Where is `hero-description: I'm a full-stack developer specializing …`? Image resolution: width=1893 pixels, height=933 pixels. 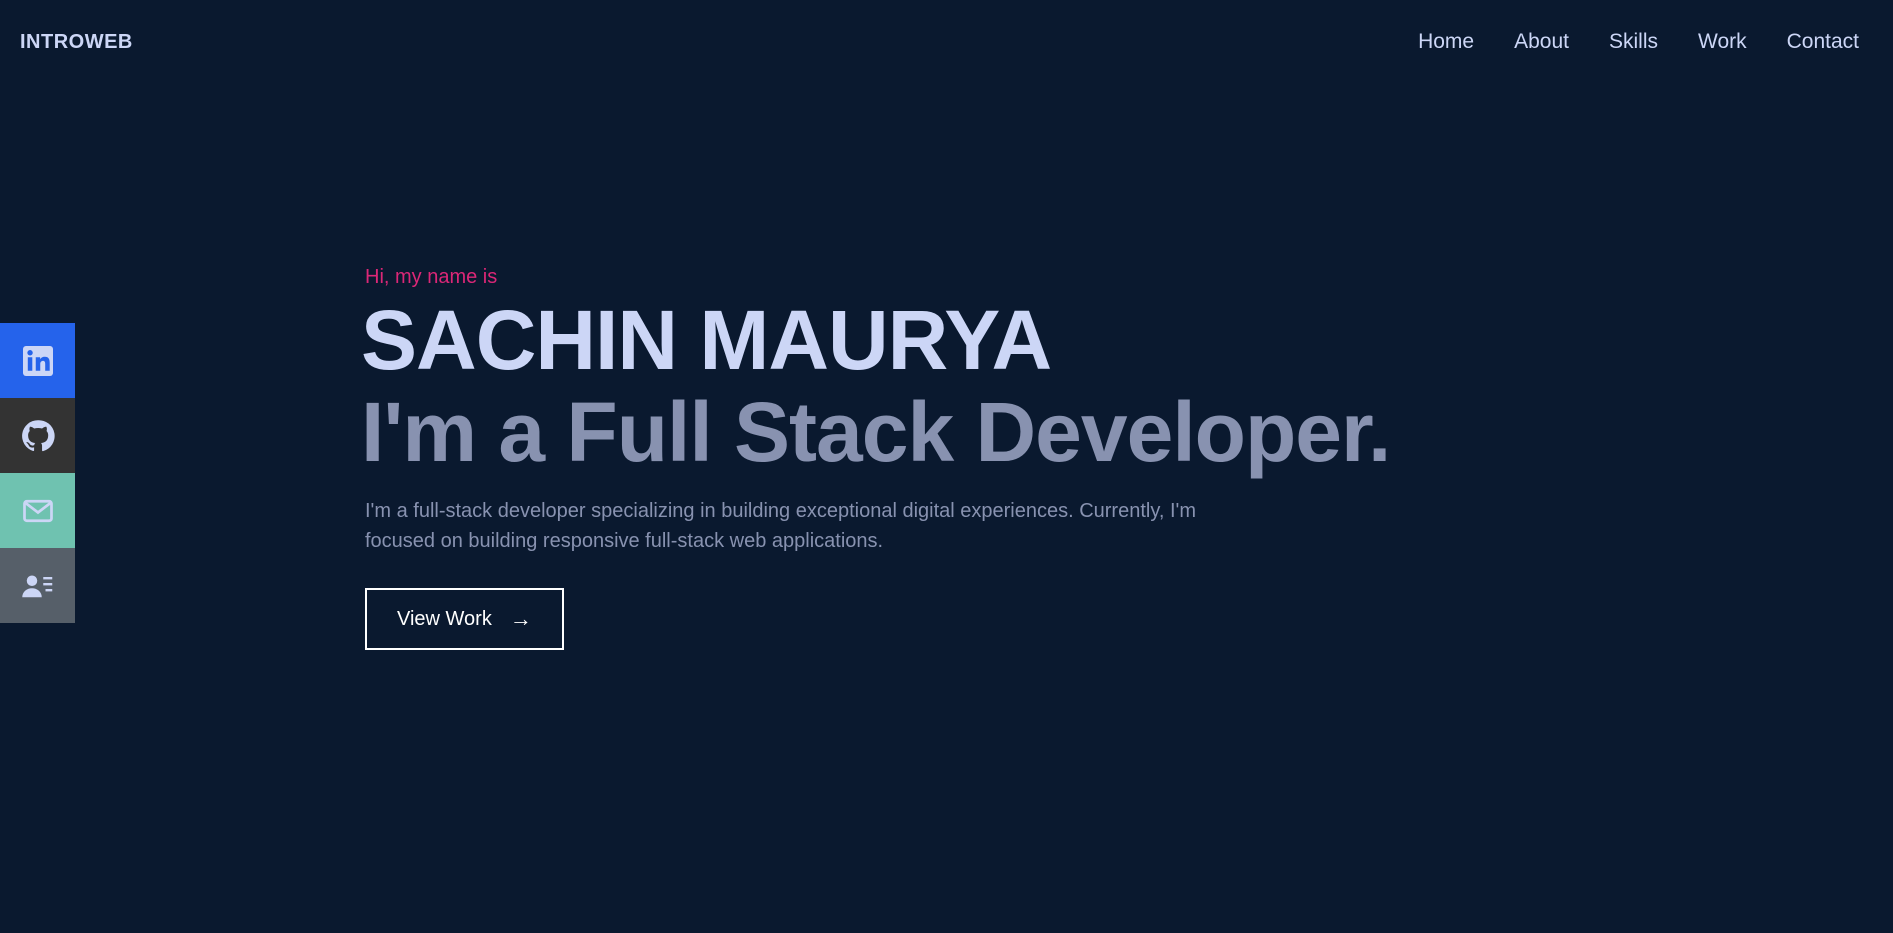 hero-description: I'm a full-stack developer specializing … is located at coordinates (781, 526).